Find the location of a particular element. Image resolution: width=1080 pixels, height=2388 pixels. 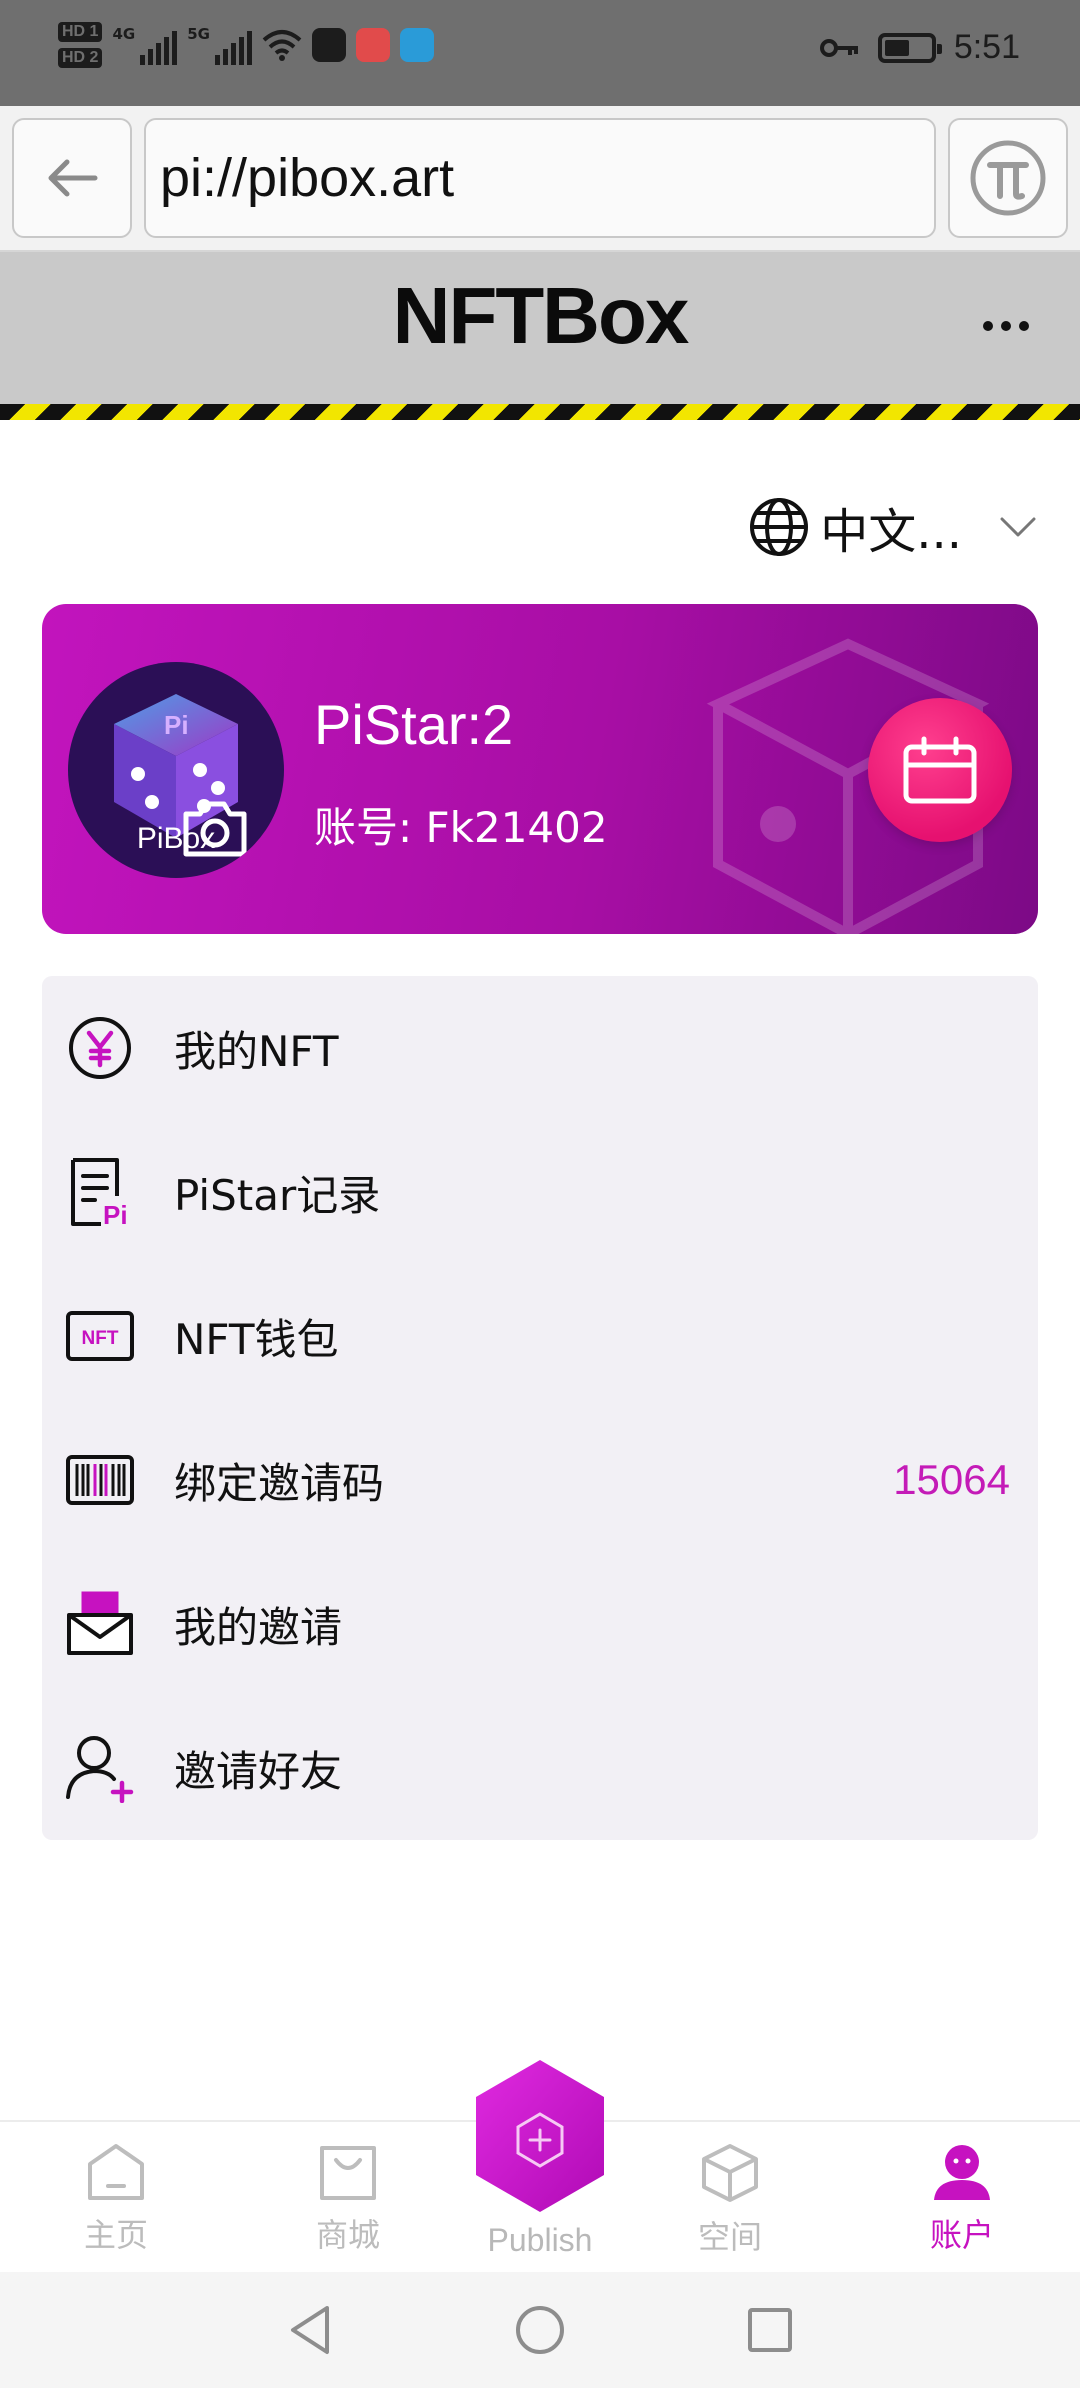

menu-item-pistar-records: Pi PiStar记录 is located at coordinates (540, 1192).